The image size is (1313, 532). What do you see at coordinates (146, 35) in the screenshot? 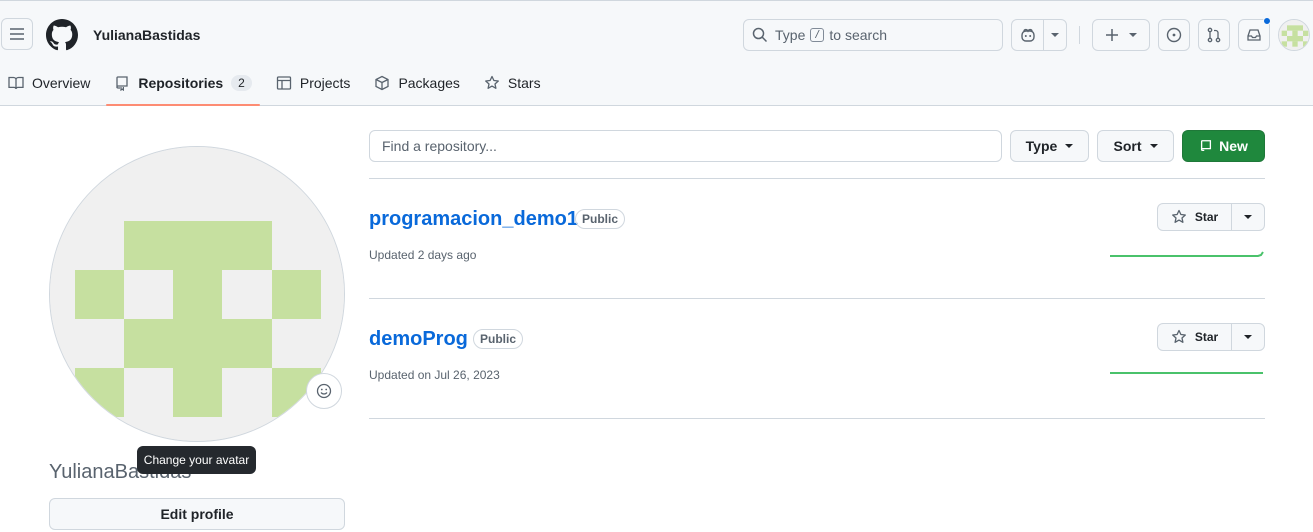
I see `header-username: YulianaBastidas` at bounding box center [146, 35].